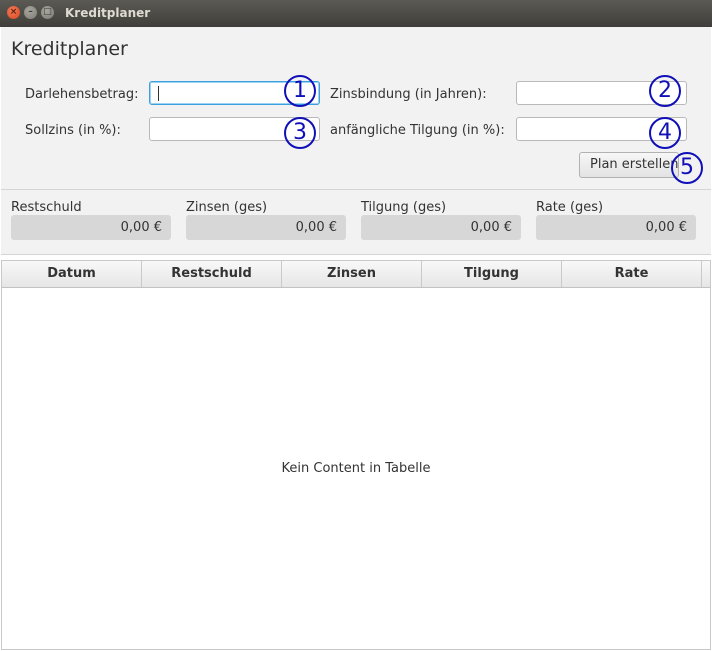  What do you see at coordinates (665, 133) in the screenshot?
I see `callout-marker-4: 4` at bounding box center [665, 133].